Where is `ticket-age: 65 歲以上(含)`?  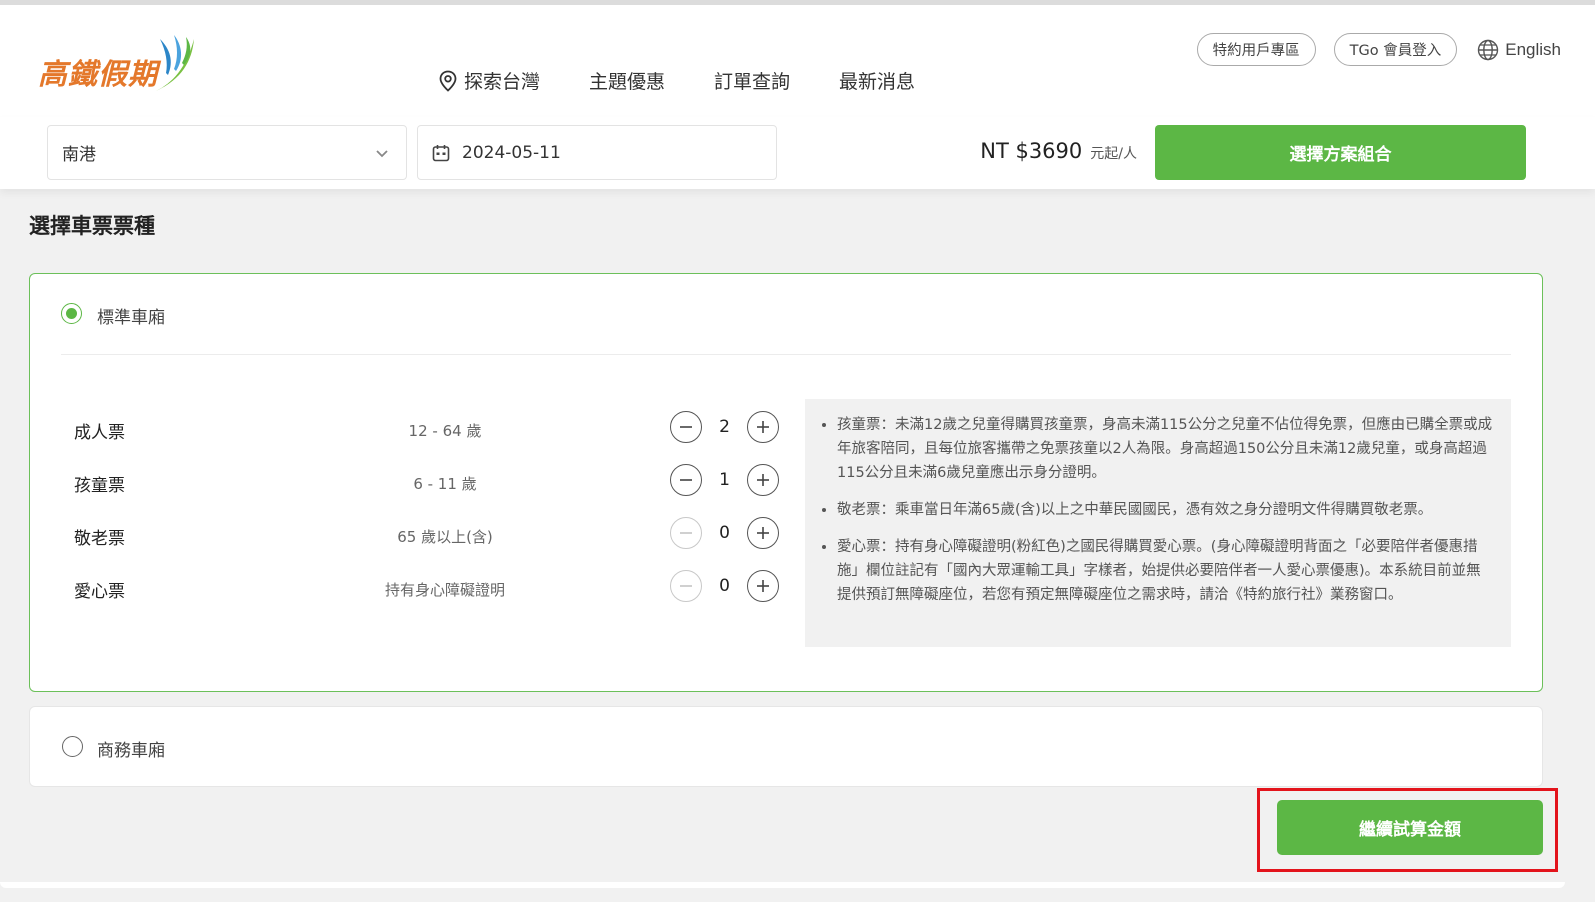 ticket-age: 65 歲以上(含) is located at coordinates (445, 537).